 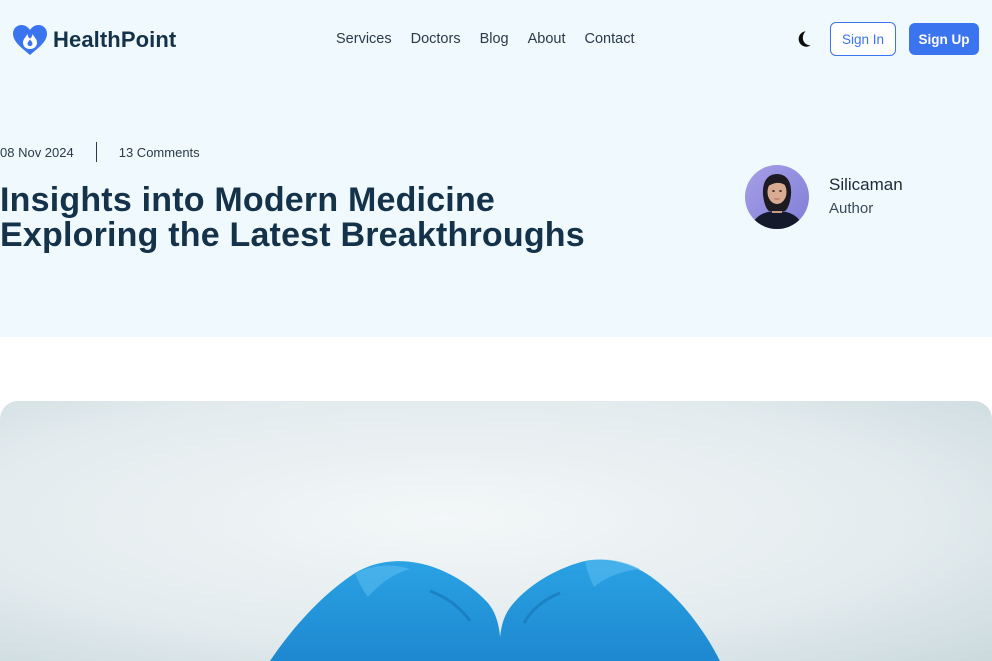 I want to click on article-meta: 08 Nov 2024 13 Comments, so click(x=100, y=152).